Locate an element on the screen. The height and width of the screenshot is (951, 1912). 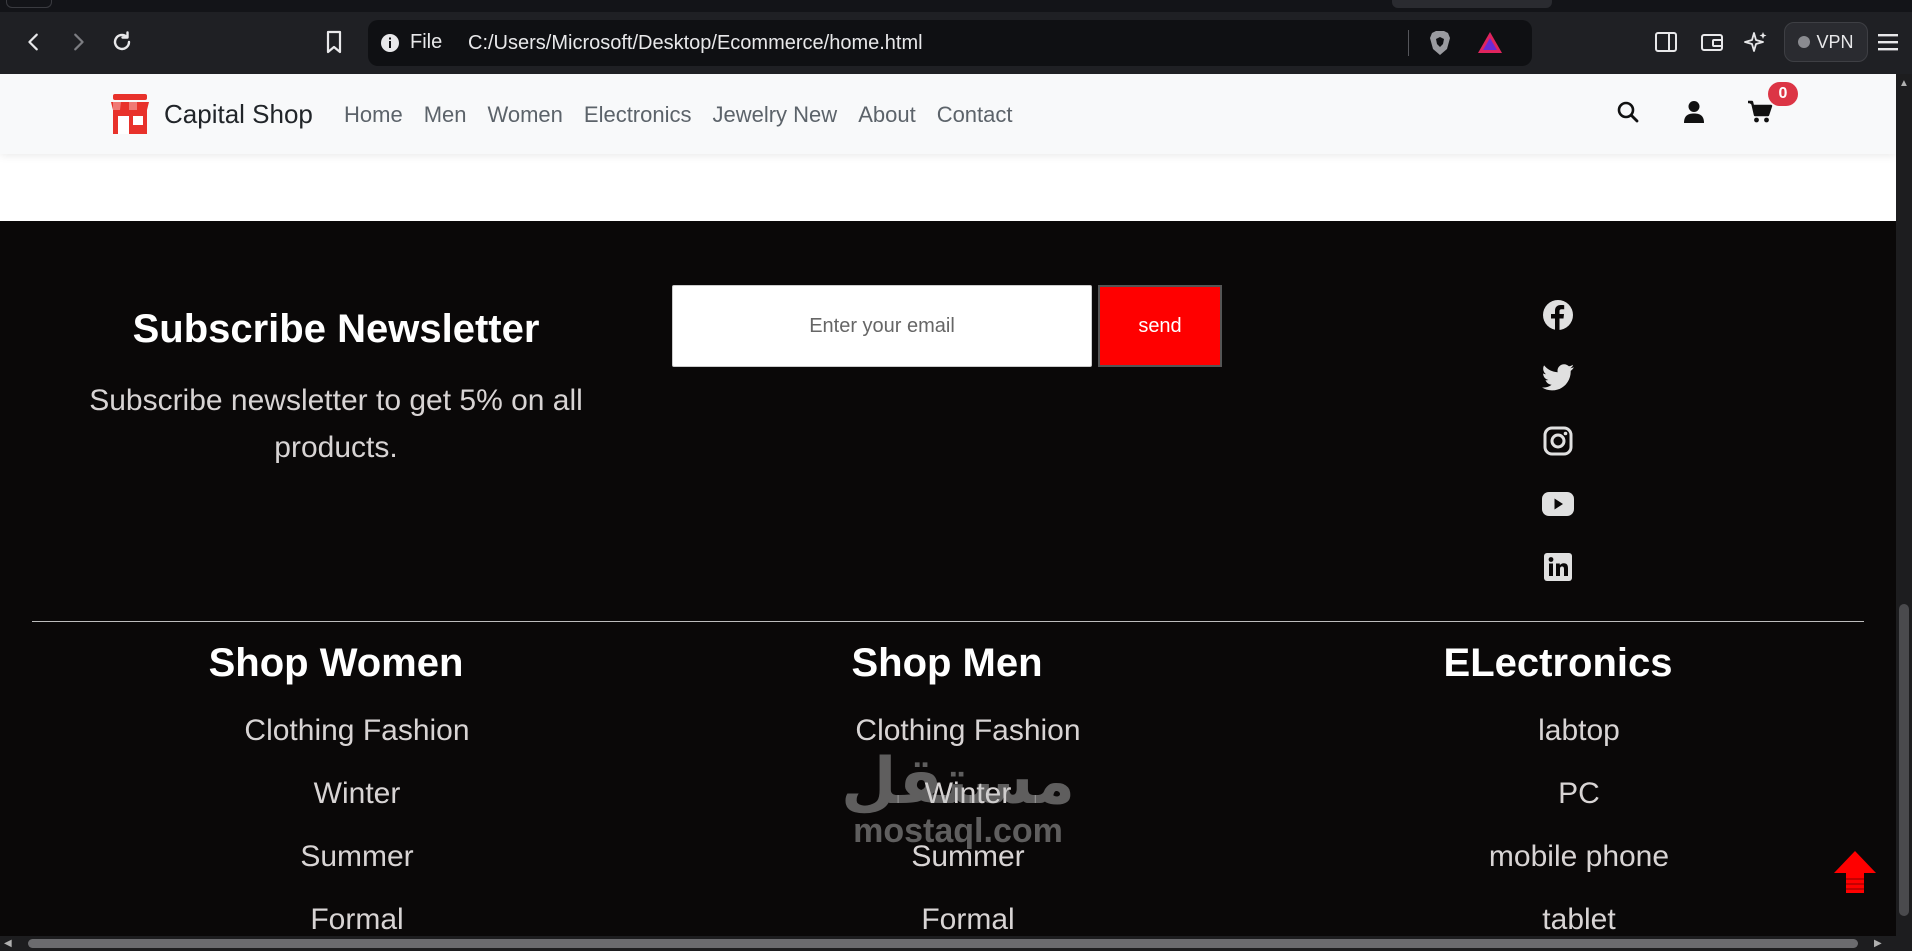
menu-item-home: Home is located at coordinates (373, 115).